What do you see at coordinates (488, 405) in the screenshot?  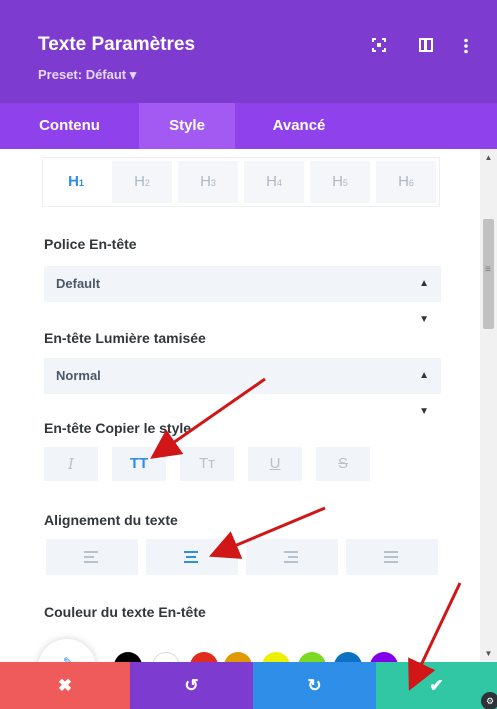 I see `scrollbar: ▲ ≡ ▼` at bounding box center [488, 405].